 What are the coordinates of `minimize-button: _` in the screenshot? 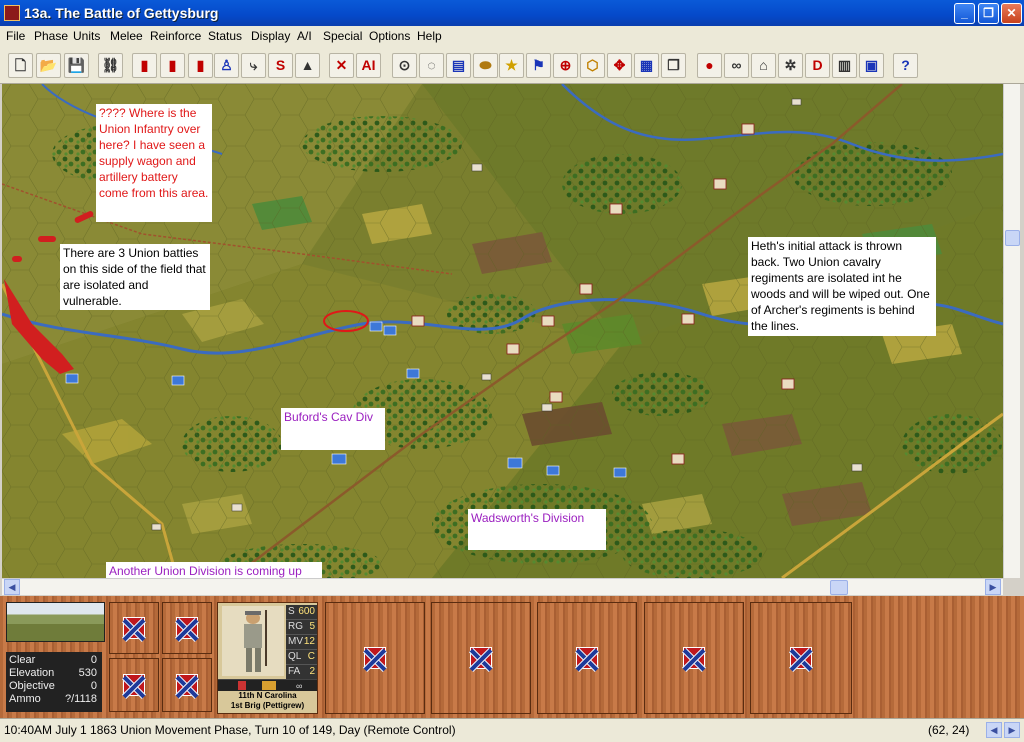 It's located at (964, 13).